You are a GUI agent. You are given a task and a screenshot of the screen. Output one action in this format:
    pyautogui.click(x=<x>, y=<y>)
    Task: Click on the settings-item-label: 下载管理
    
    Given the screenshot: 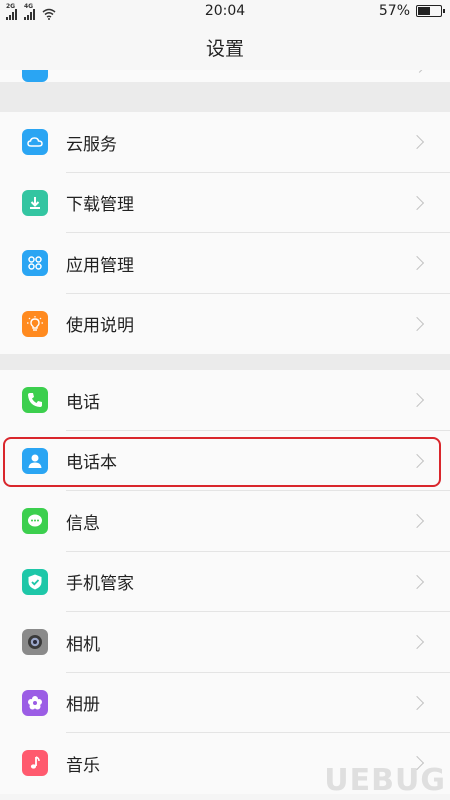 What is the action you would take?
    pyautogui.click(x=100, y=205)
    